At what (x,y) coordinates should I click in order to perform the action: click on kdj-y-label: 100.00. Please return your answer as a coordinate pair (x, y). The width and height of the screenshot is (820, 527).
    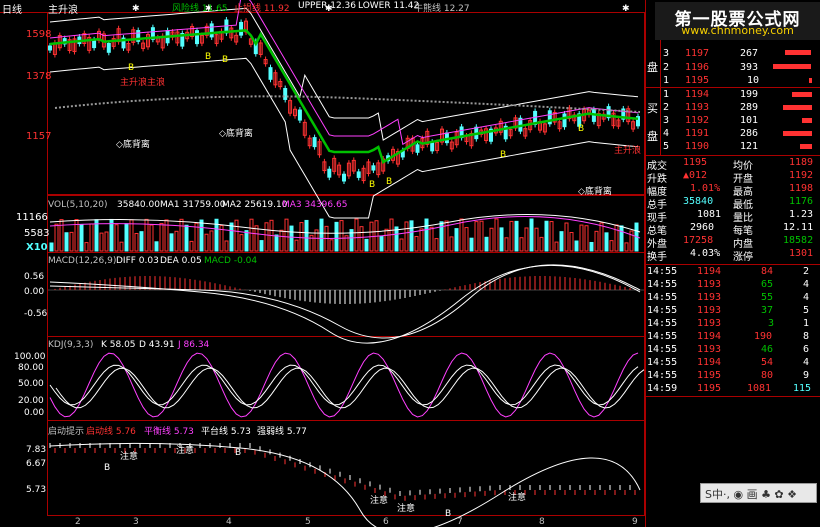
    Looking at the image, I should click on (30, 357).